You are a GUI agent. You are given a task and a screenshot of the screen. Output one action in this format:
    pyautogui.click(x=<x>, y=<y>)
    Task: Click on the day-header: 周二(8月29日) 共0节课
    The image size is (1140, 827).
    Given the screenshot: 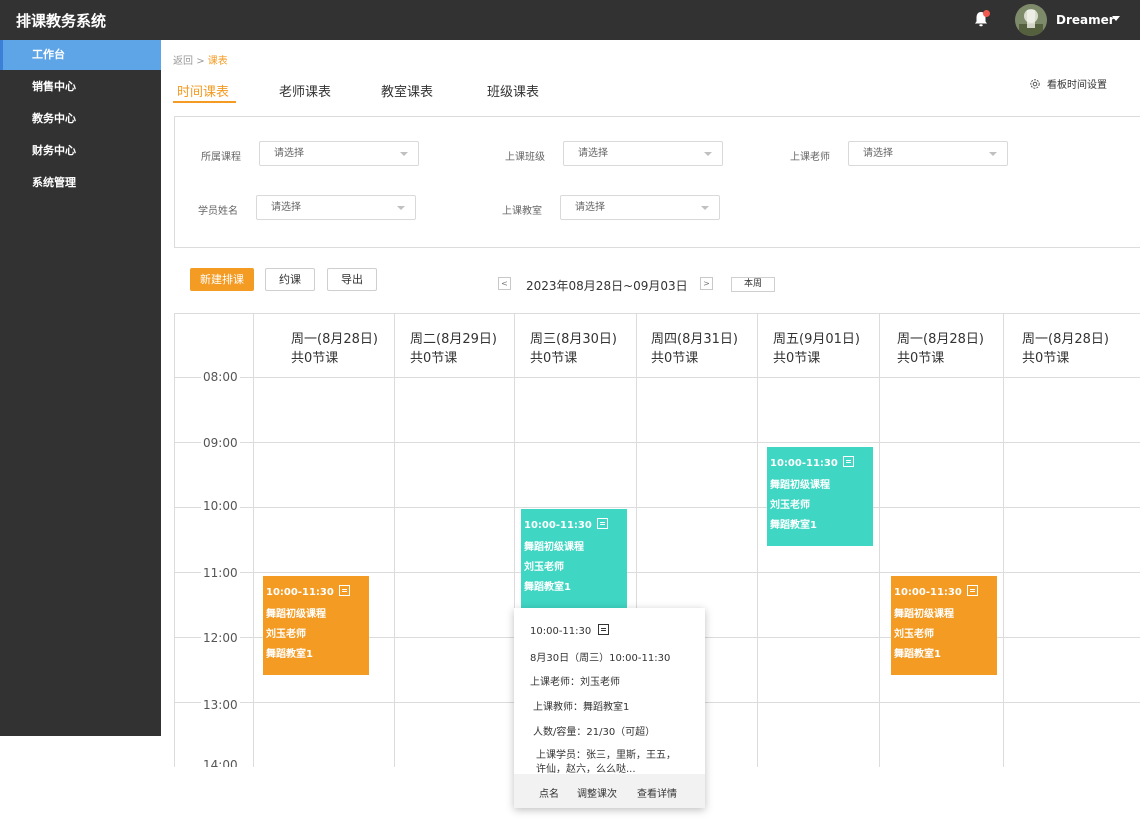 What is the action you would take?
    pyautogui.click(x=453, y=349)
    